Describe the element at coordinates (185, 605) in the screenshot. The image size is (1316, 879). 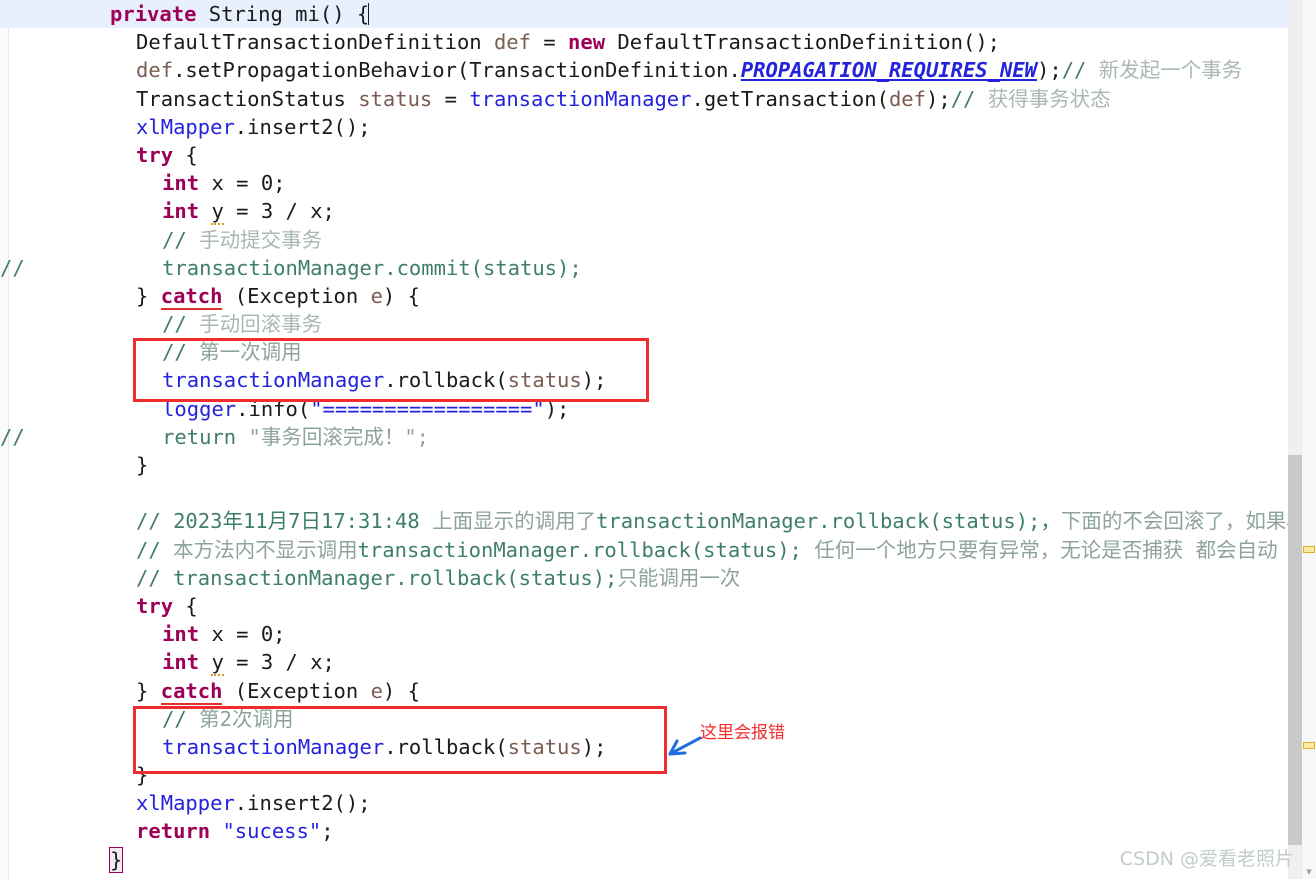
I see `code-token: {` at that location.